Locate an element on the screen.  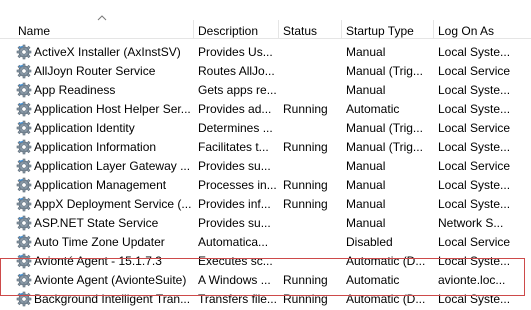
service-name: Application Identity is located at coordinates (84, 128).